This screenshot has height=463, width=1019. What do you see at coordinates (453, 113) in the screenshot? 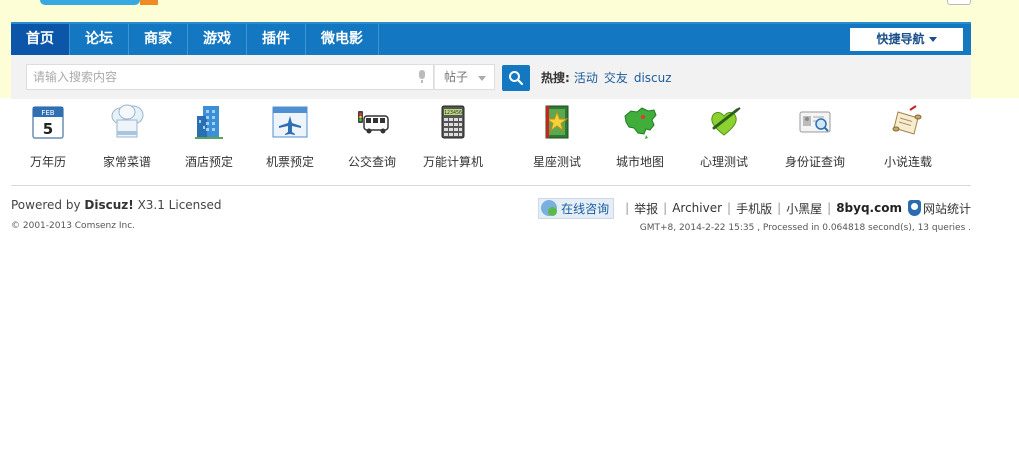
I see `calculator-display: 123456` at bounding box center [453, 113].